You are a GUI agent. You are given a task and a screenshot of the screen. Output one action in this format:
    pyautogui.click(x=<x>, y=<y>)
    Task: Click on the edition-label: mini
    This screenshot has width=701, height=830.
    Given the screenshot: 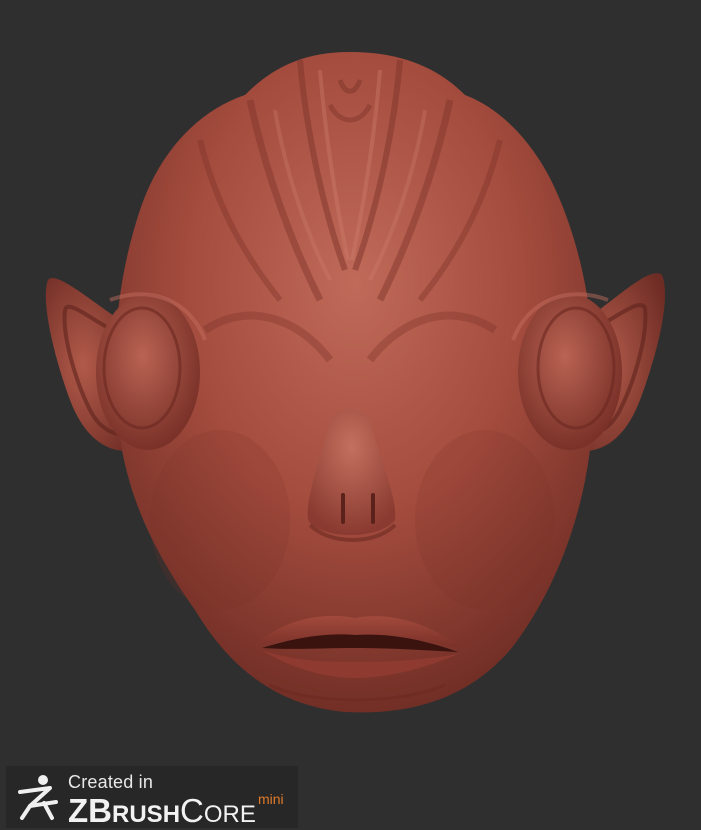 What is the action you would take?
    pyautogui.click(x=271, y=799)
    